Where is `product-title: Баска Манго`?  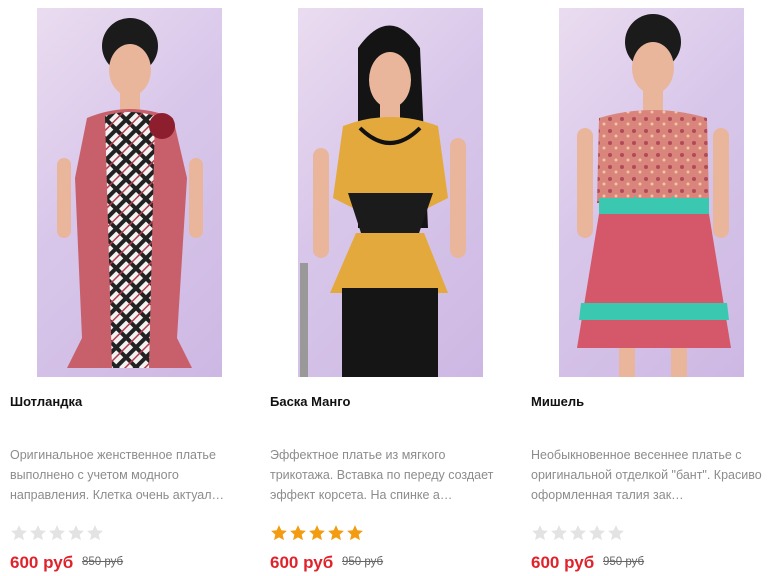
product-title: Баска Манго is located at coordinates (310, 401).